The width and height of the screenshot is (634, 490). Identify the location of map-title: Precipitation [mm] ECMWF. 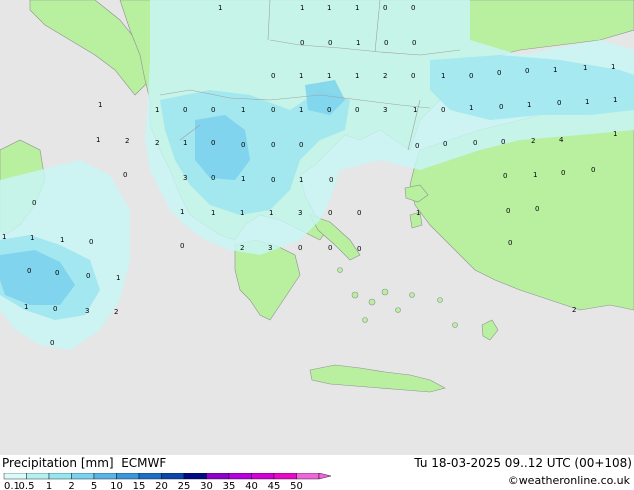
(84, 463).